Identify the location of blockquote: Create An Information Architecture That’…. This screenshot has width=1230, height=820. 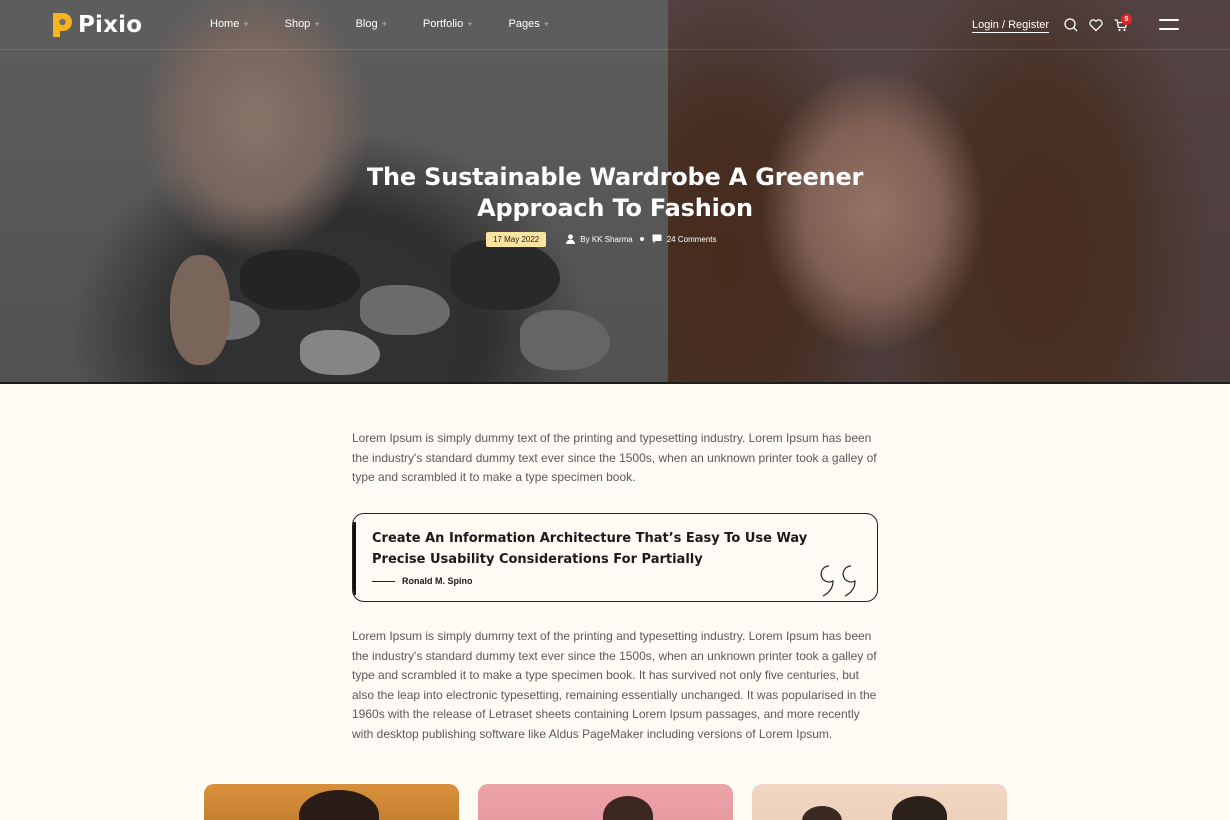
(615, 557).